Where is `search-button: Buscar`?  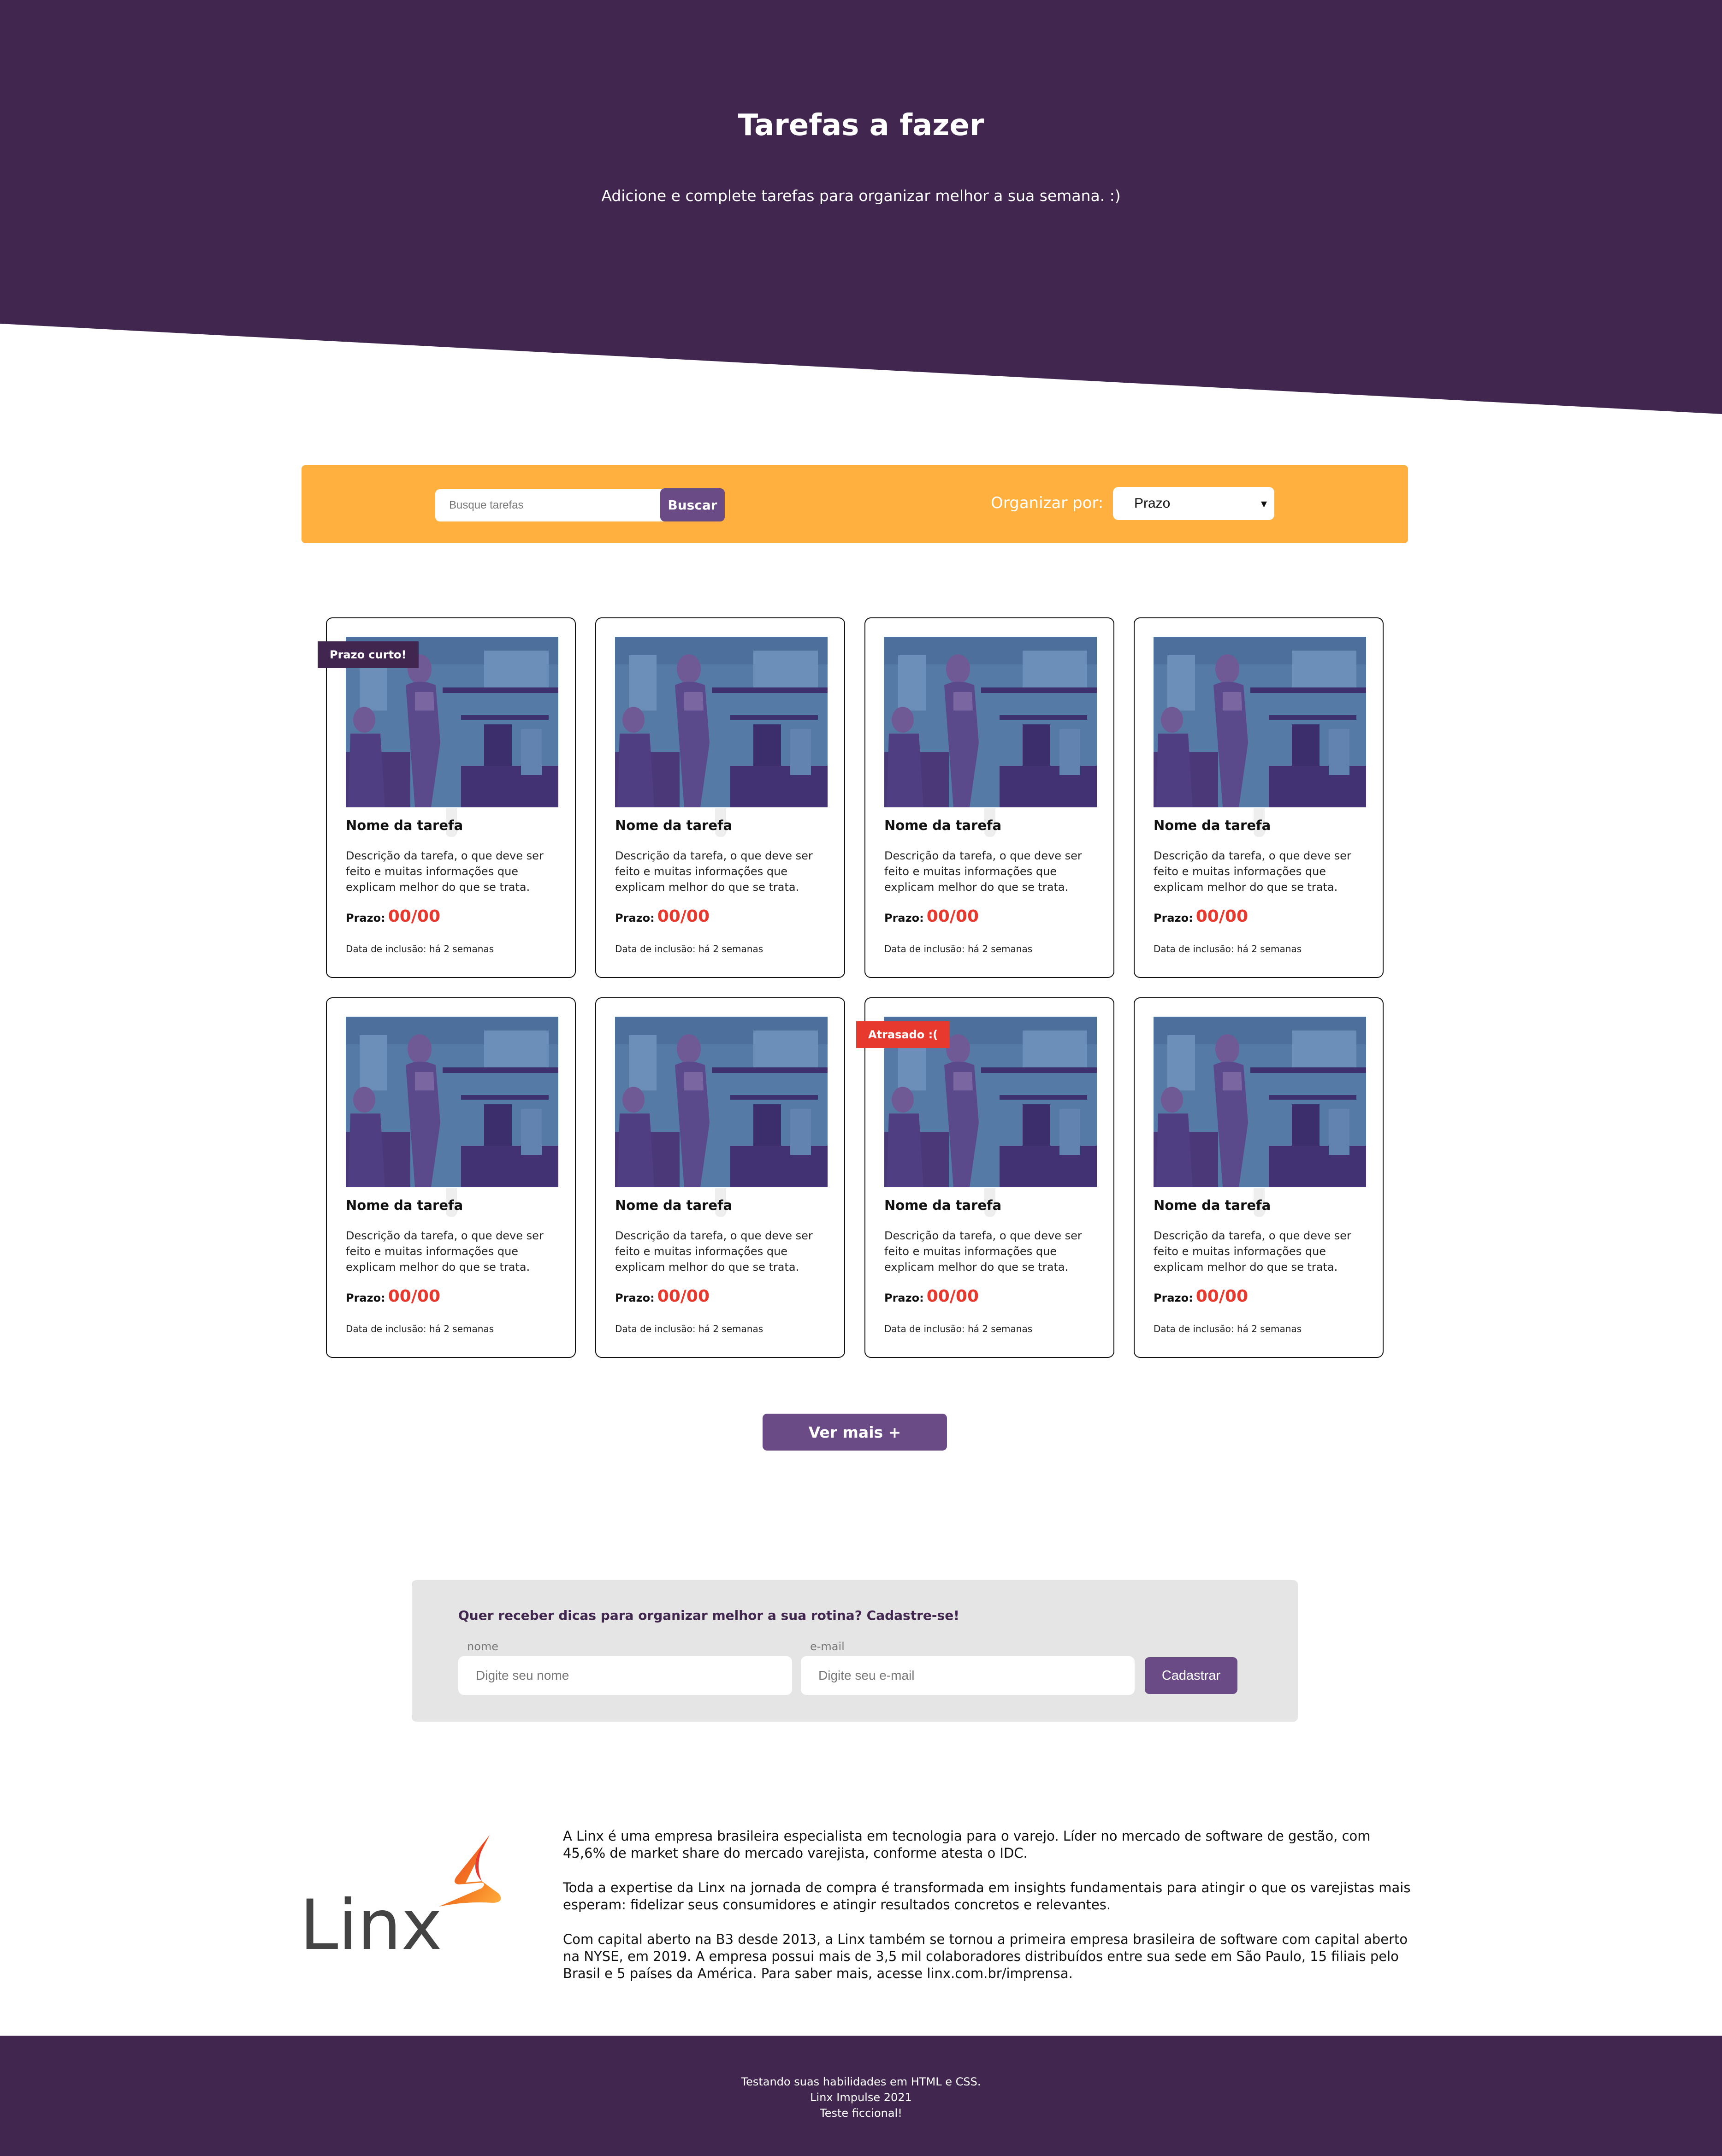 search-button: Buscar is located at coordinates (692, 505).